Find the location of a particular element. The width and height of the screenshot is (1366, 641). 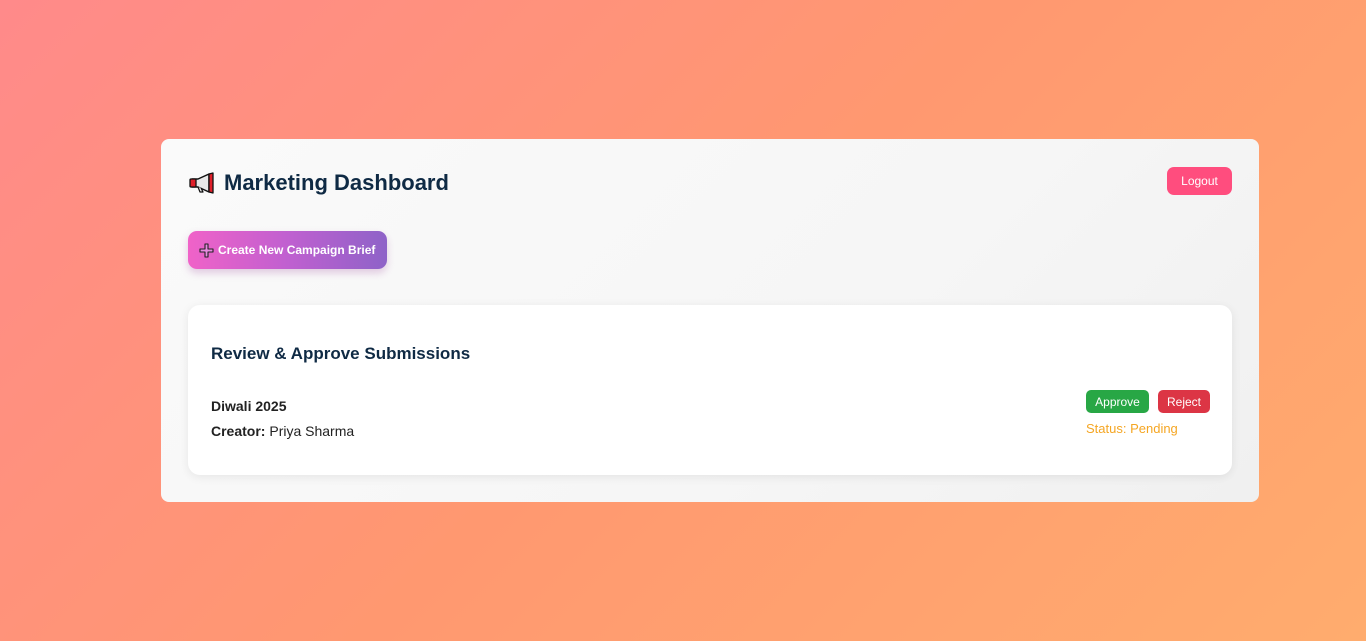

review-section-title: Review & Approve Submissions is located at coordinates (341, 353).